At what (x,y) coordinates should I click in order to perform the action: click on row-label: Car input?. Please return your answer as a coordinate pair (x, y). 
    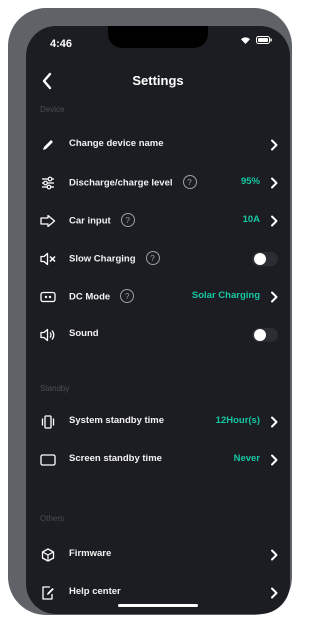
    Looking at the image, I should click on (102, 220).